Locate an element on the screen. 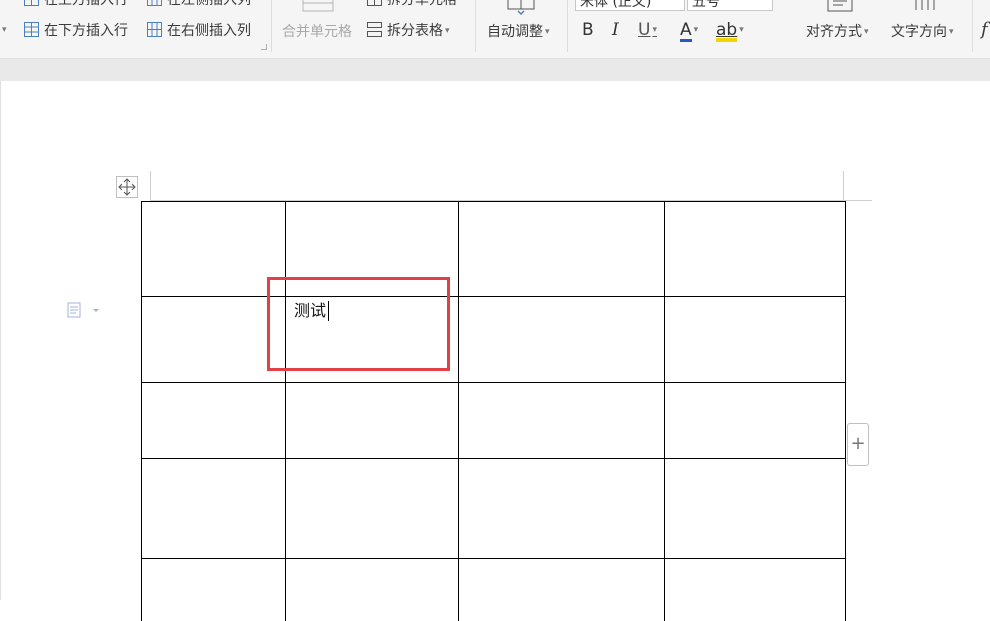 The width and height of the screenshot is (990, 621). move-arrows-icon is located at coordinates (127, 187).